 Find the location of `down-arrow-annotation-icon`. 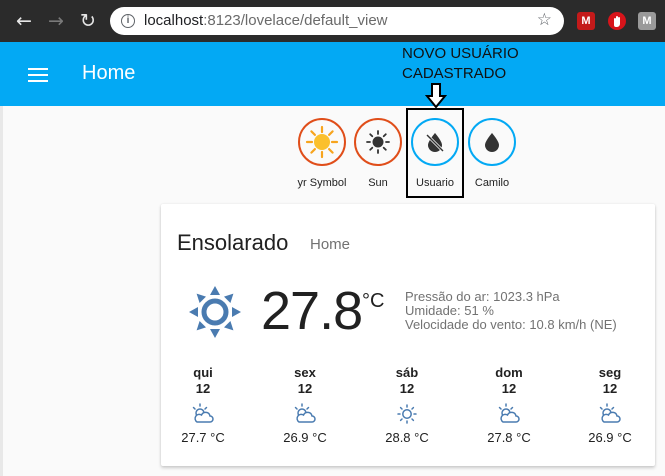

down-arrow-annotation-icon is located at coordinates (436, 96).